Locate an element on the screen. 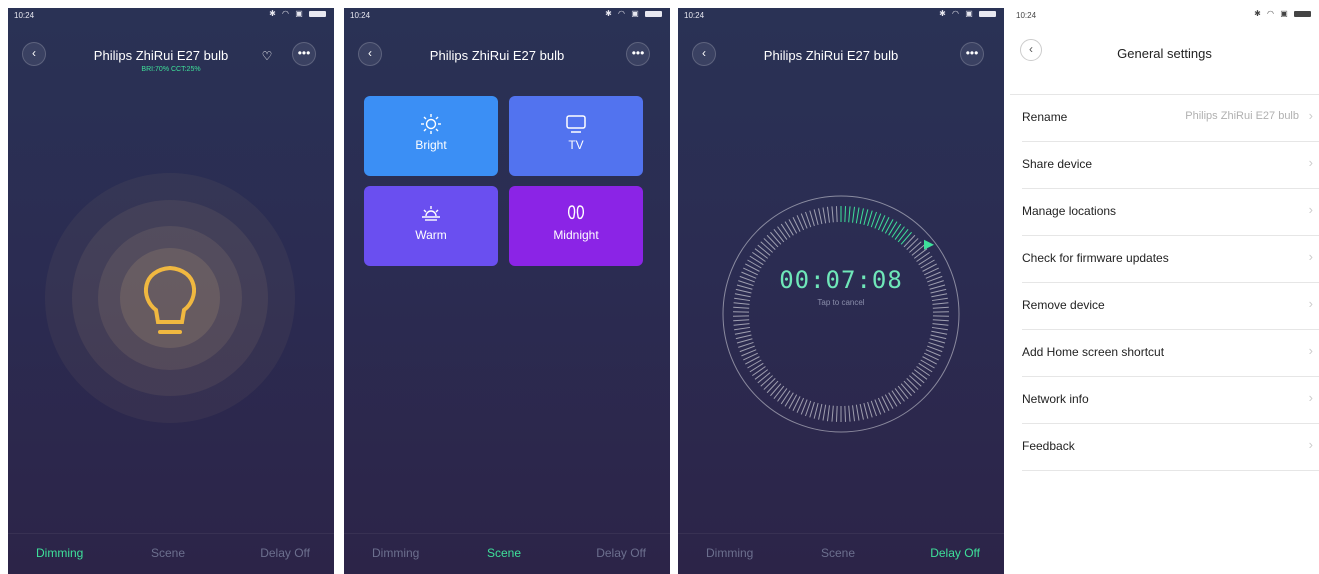 This screenshot has height=574, width=1319. back-arrow-icon: ‹ is located at coordinates (370, 53).